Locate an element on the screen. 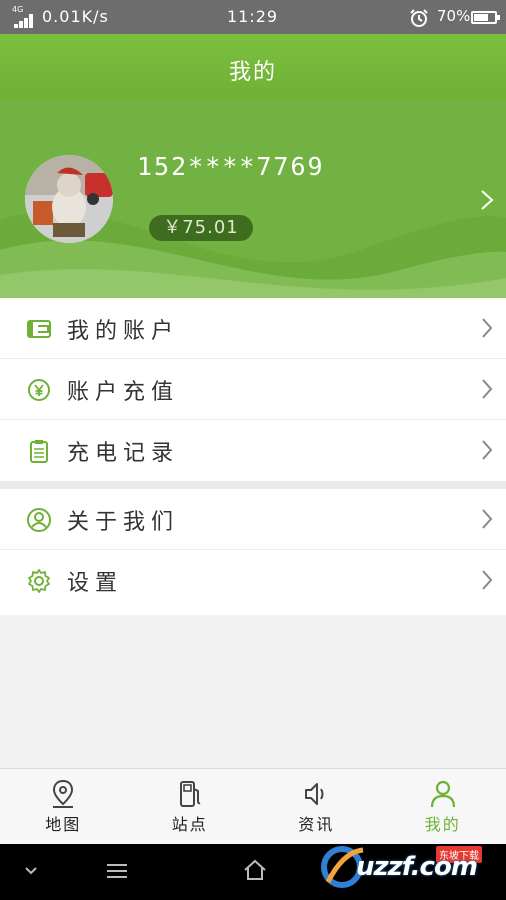 Image resolution: width=506 pixels, height=900 pixels. nav-label: 资讯 is located at coordinates (316, 824).